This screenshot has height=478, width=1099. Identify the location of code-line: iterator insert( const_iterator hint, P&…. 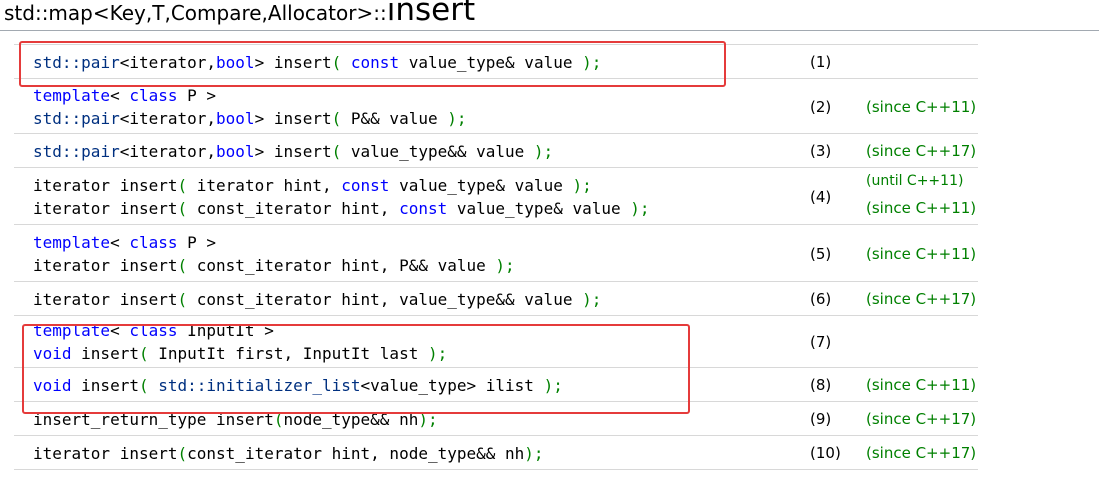
(274, 265).